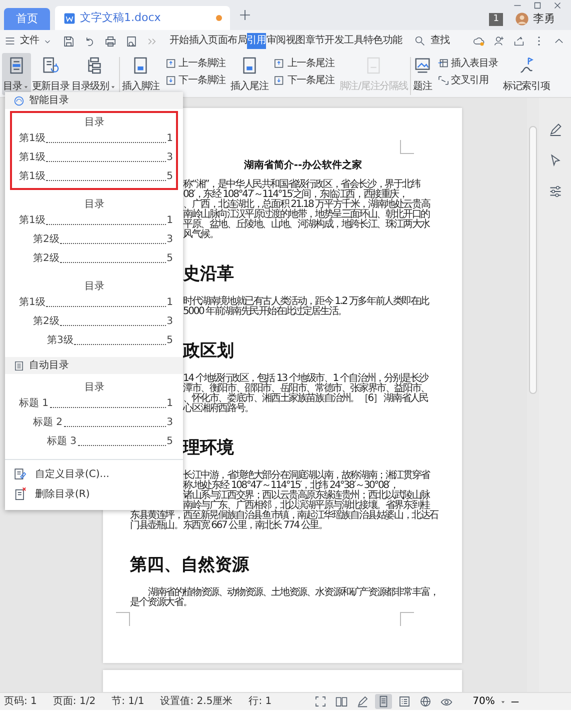  I want to click on ribbon-button: 题注, so click(422, 74).